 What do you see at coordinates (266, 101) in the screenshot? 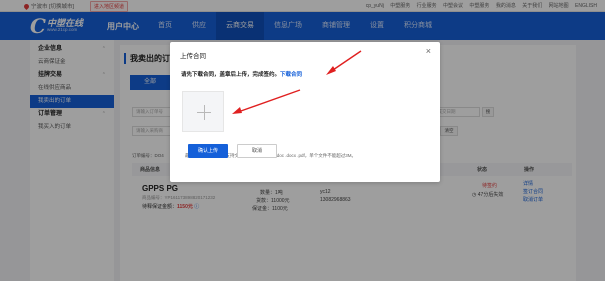
I see `red-arrow-to-upload` at bounding box center [266, 101].